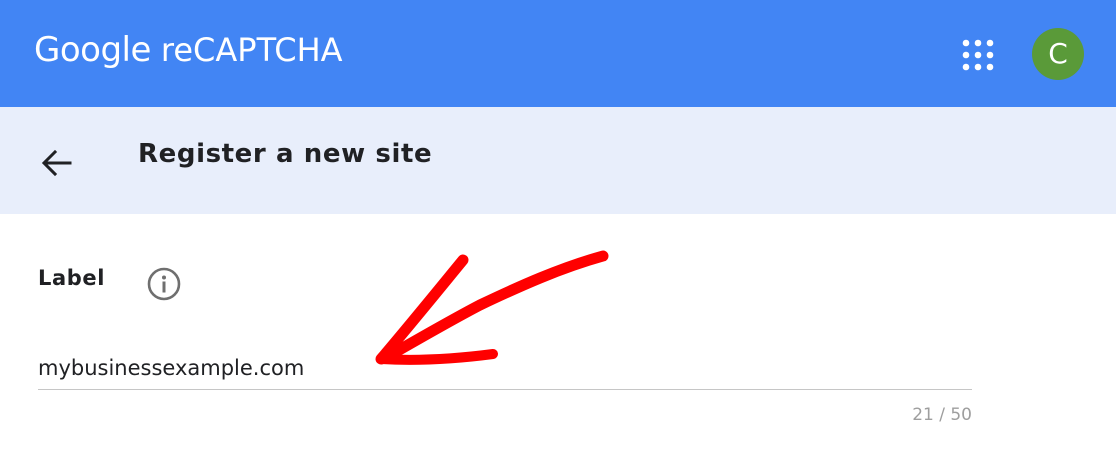 This screenshot has height=458, width=1116. What do you see at coordinates (251, 50) in the screenshot?
I see `brand-product-text: reCAPTCHA` at bounding box center [251, 50].